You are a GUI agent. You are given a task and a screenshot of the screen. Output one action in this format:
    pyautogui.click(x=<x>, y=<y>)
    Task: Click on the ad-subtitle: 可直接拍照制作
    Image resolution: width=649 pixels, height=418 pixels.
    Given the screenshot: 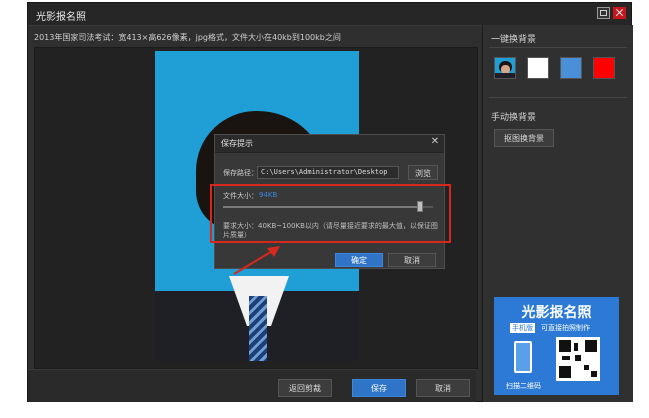 What is the action you would take?
    pyautogui.click(x=565, y=328)
    